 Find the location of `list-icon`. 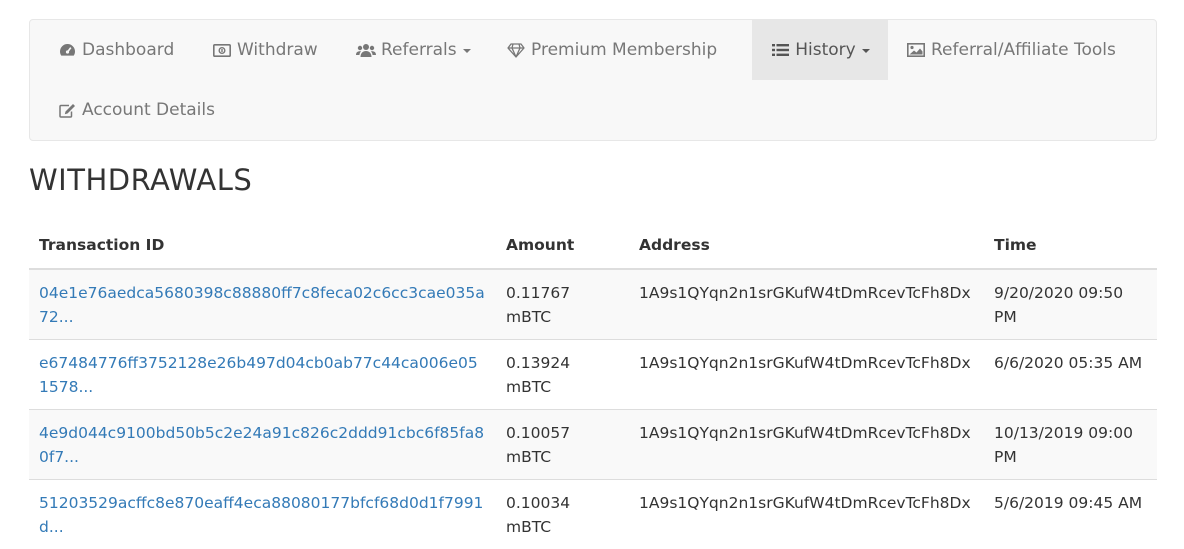

list-icon is located at coordinates (780, 50).